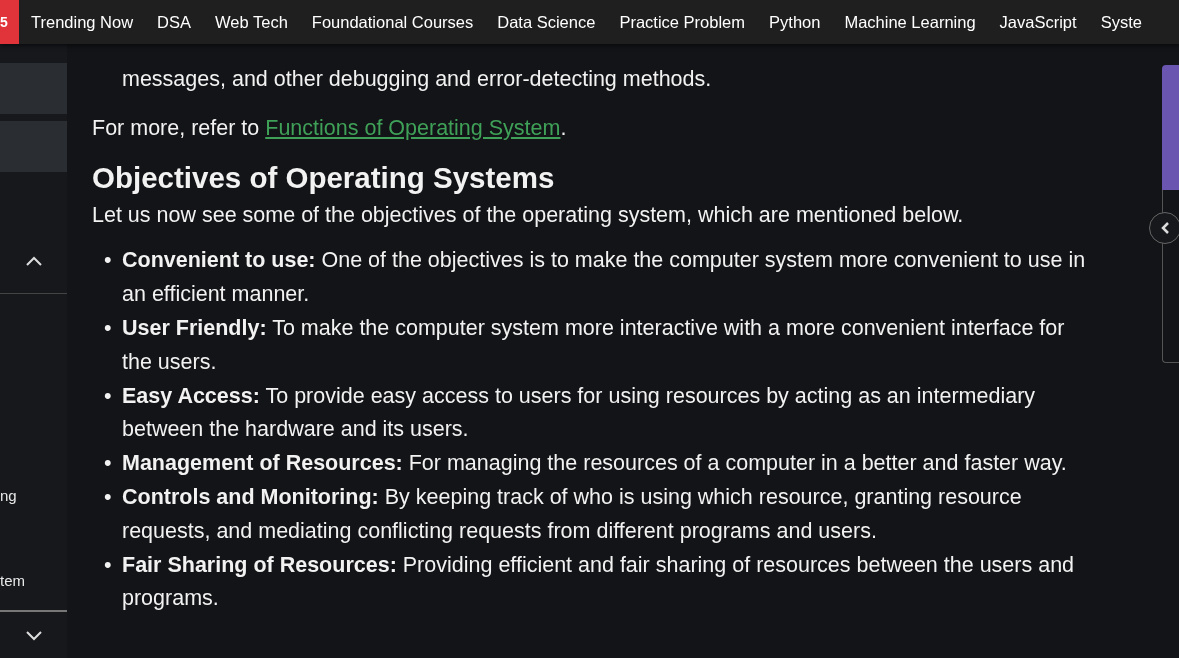 This screenshot has height=658, width=1179. What do you see at coordinates (910, 22) in the screenshot?
I see `nav-link: Machine Learning` at bounding box center [910, 22].